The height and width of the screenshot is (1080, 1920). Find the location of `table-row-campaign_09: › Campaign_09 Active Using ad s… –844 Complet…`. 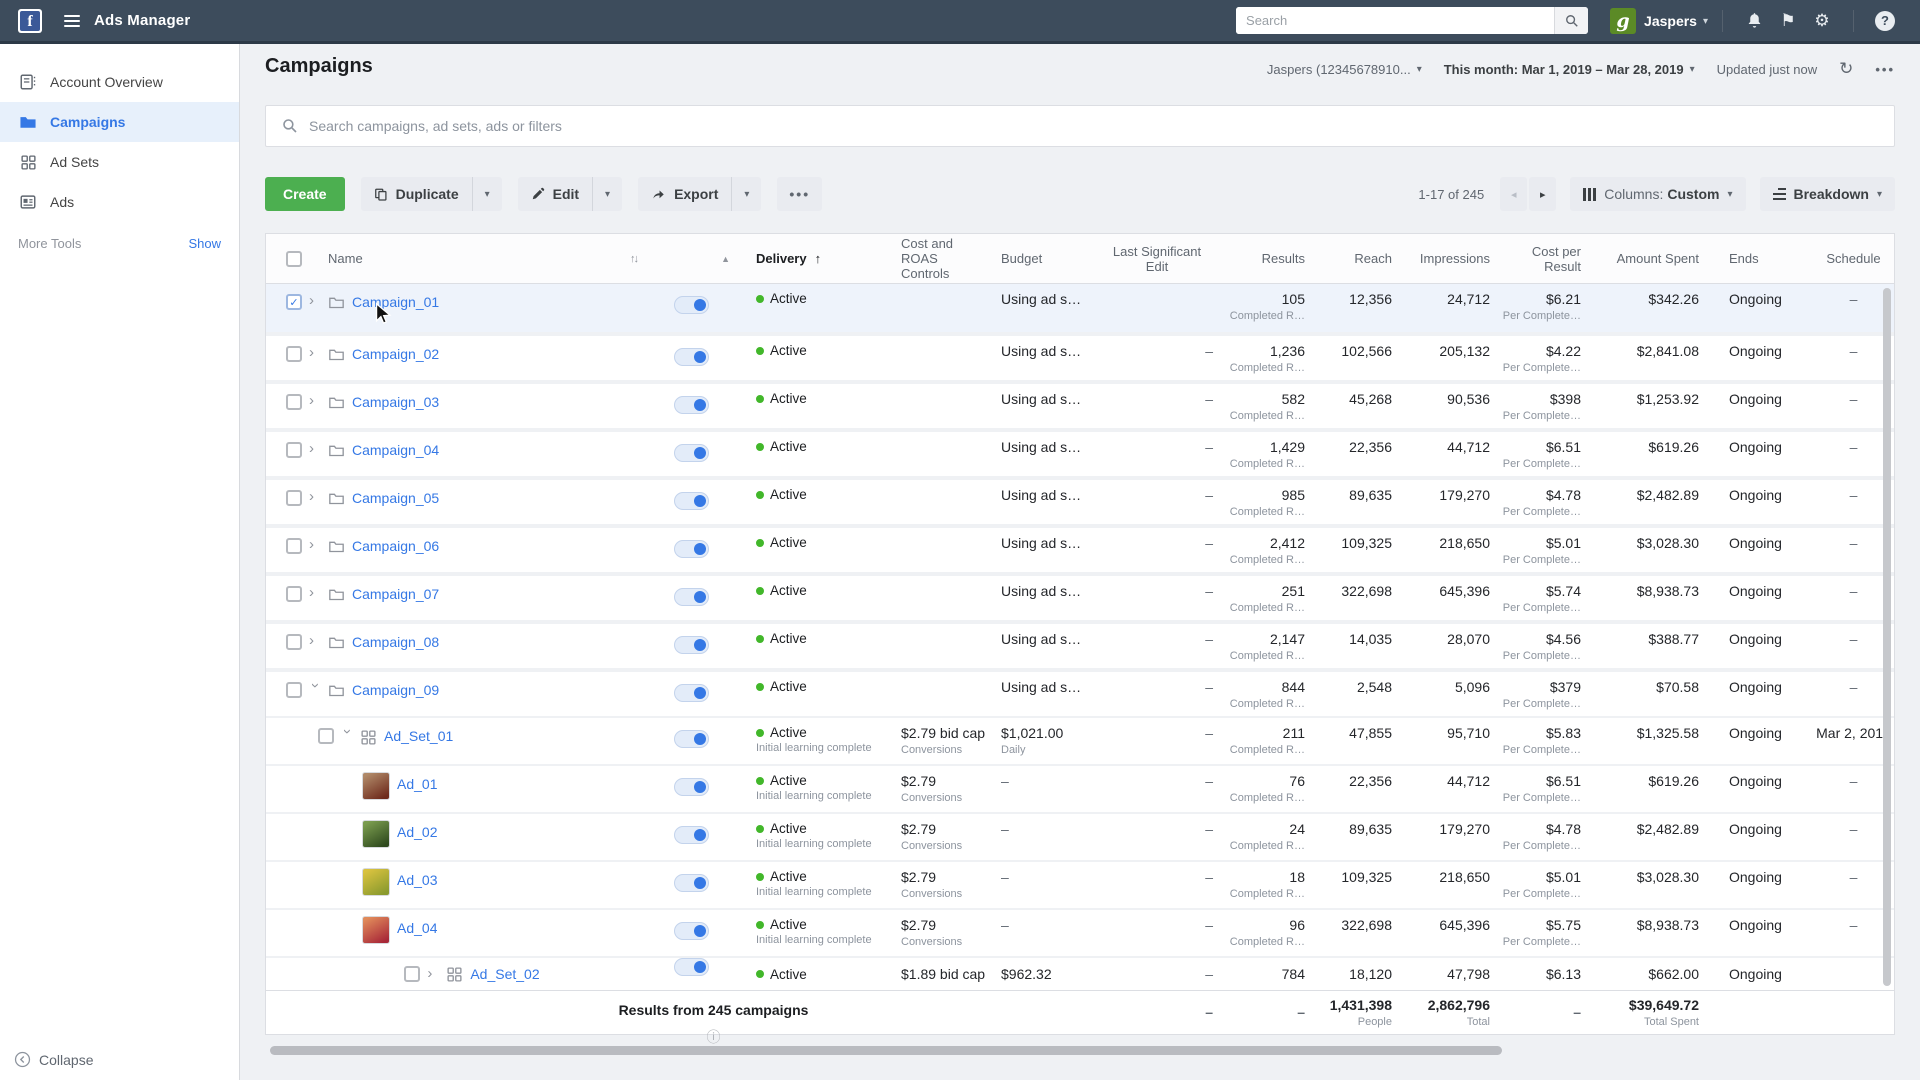

table-row-campaign_09: › Campaign_09 Active Using ad s… –844 Complet… is located at coordinates (1080, 692).